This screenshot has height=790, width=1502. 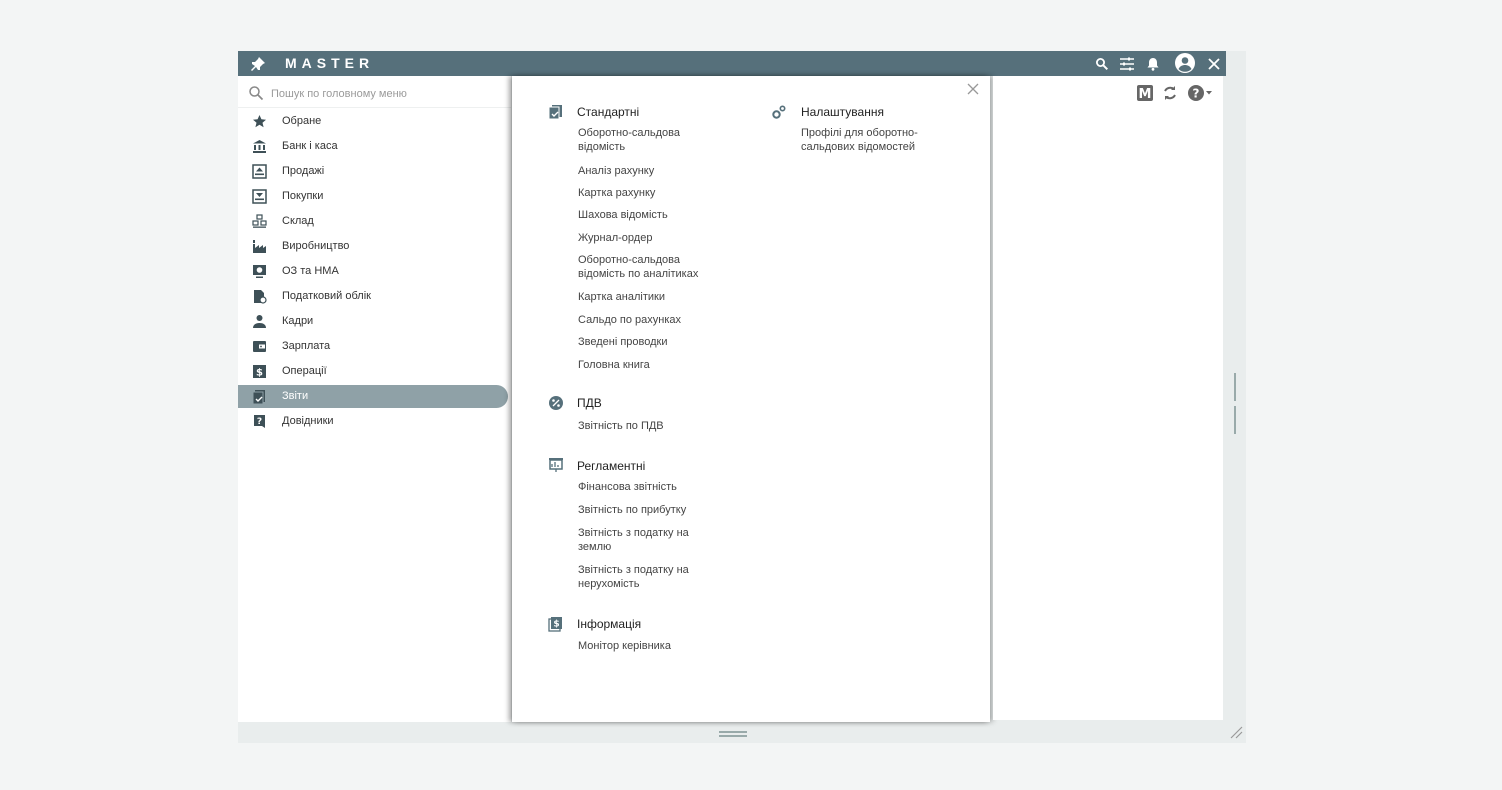 I want to click on section-title-vat: ПДВ, so click(x=589, y=403).